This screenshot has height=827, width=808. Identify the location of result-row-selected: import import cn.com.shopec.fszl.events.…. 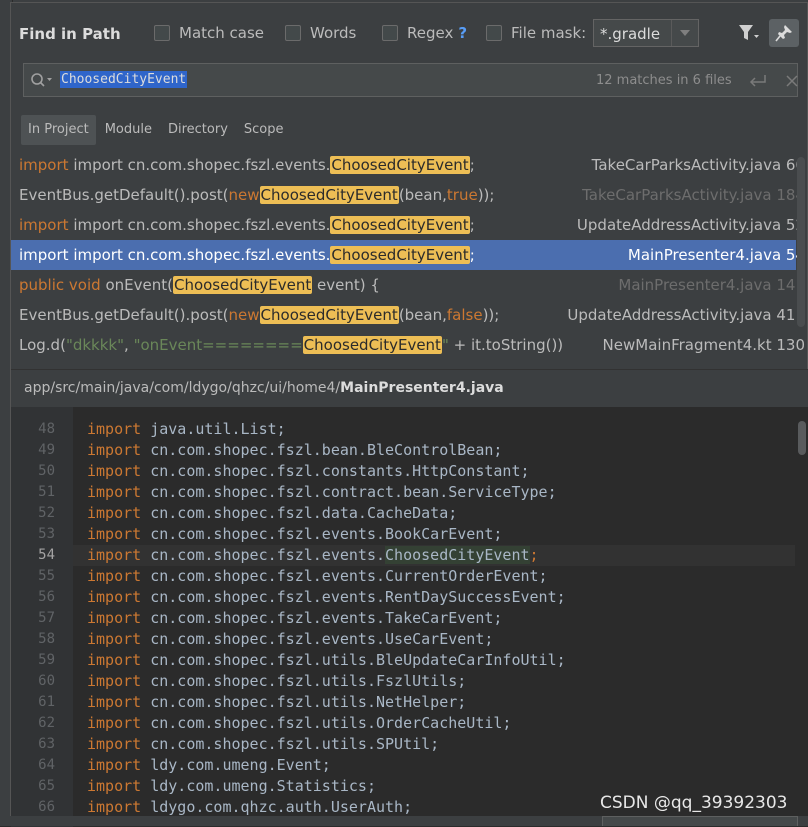
(408, 255).